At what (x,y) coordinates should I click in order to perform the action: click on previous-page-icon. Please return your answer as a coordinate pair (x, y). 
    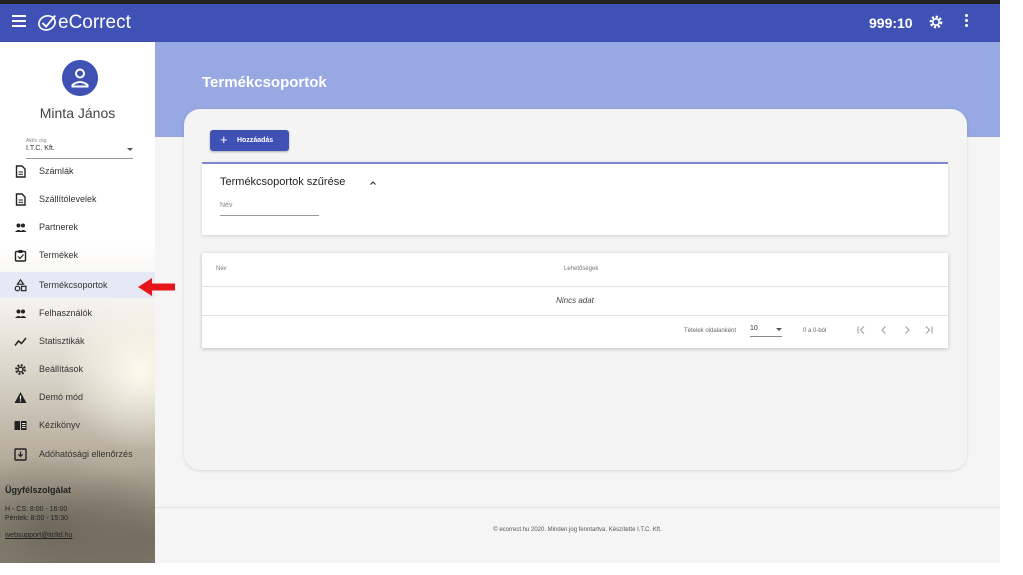
    Looking at the image, I should click on (884, 330).